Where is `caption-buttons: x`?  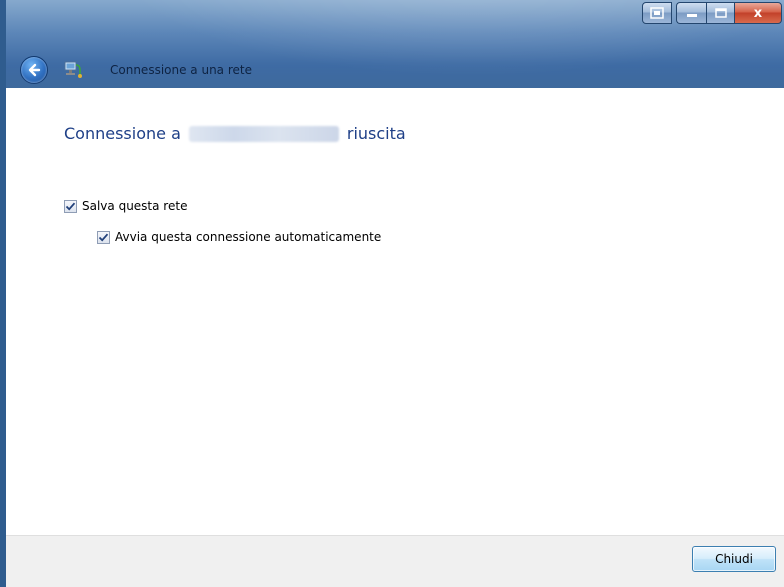 caption-buttons: x is located at coordinates (712, 13).